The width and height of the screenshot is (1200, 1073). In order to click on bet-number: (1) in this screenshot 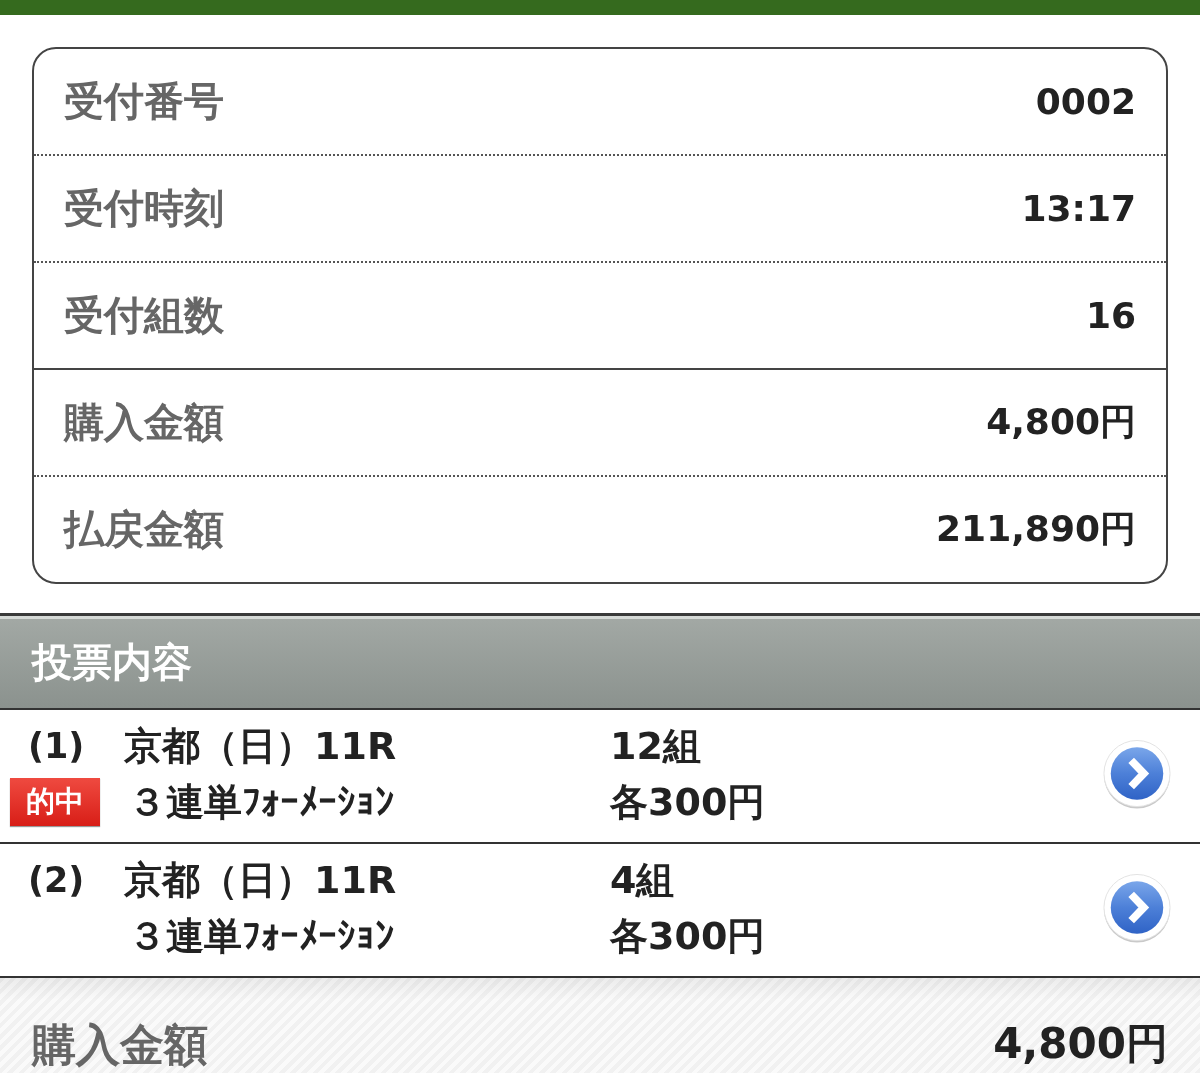, I will do `click(56, 746)`.